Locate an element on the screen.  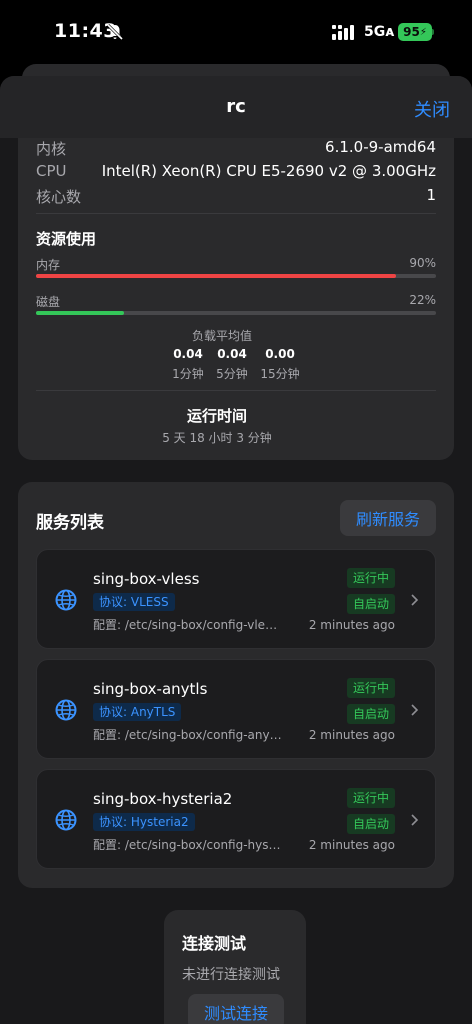
sheet-header: rc 关闭 is located at coordinates (236, 107).